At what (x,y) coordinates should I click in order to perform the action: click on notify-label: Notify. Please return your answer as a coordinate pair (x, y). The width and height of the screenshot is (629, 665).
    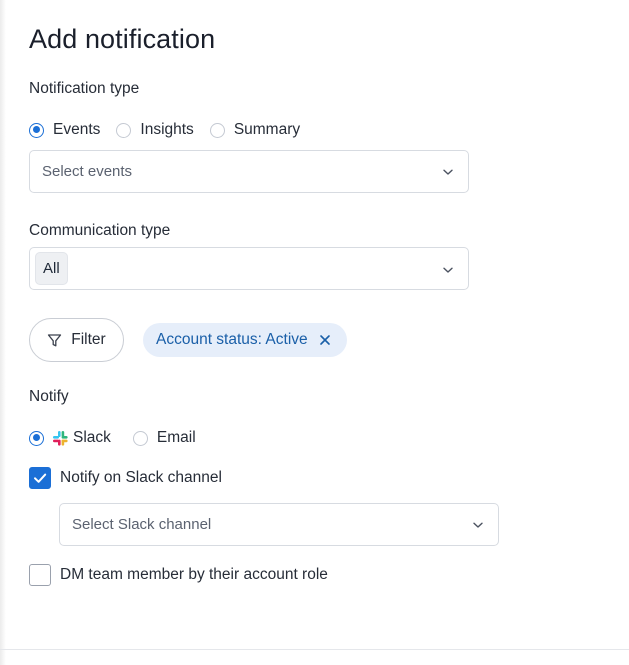
    Looking at the image, I should click on (49, 396).